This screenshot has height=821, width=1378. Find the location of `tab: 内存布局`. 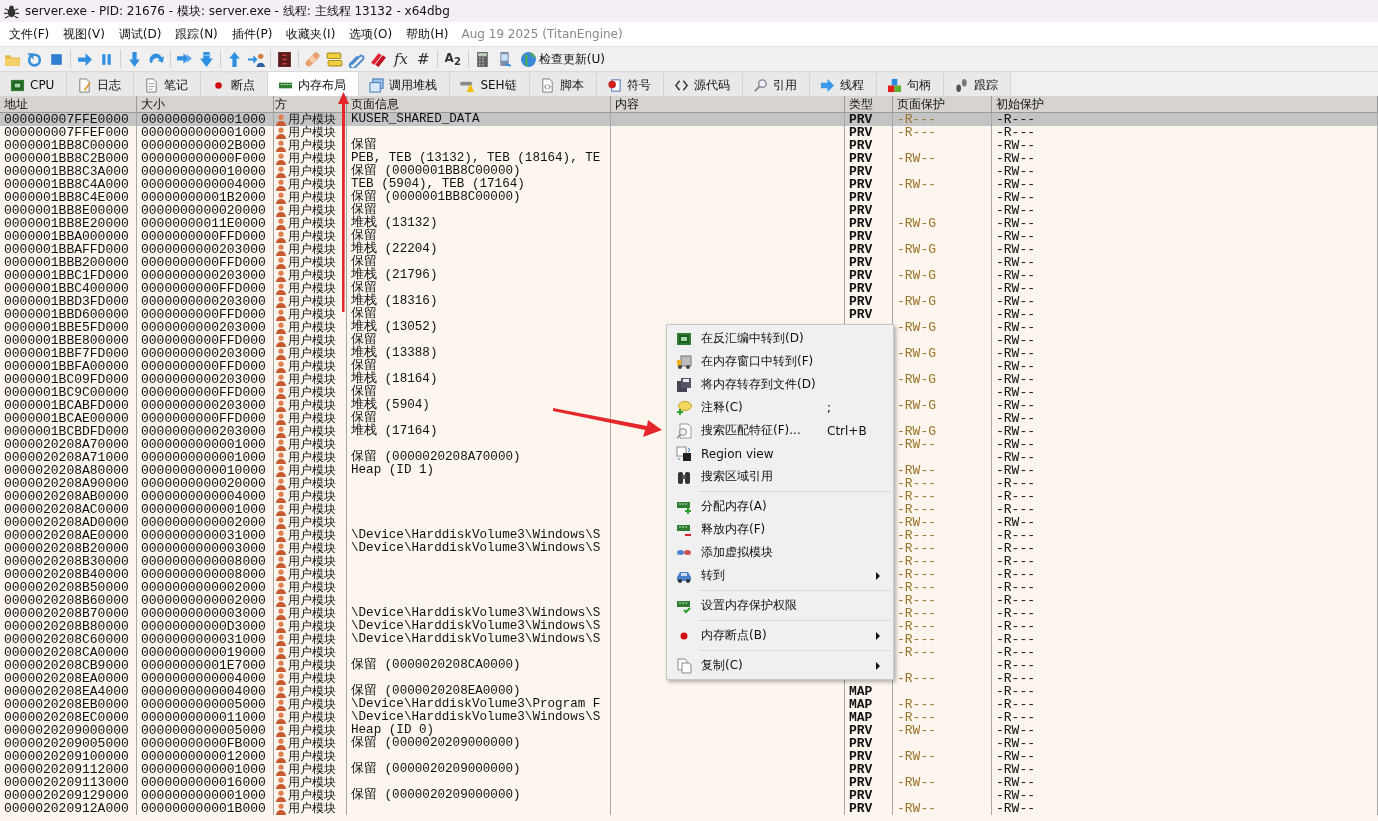

tab: 内存布局 is located at coordinates (314, 84).